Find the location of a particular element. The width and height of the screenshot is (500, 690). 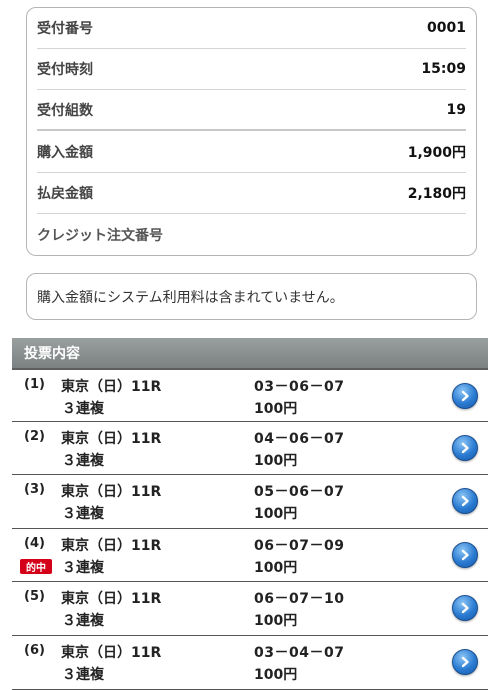

reception-time-value: 15:09 is located at coordinates (443, 69).